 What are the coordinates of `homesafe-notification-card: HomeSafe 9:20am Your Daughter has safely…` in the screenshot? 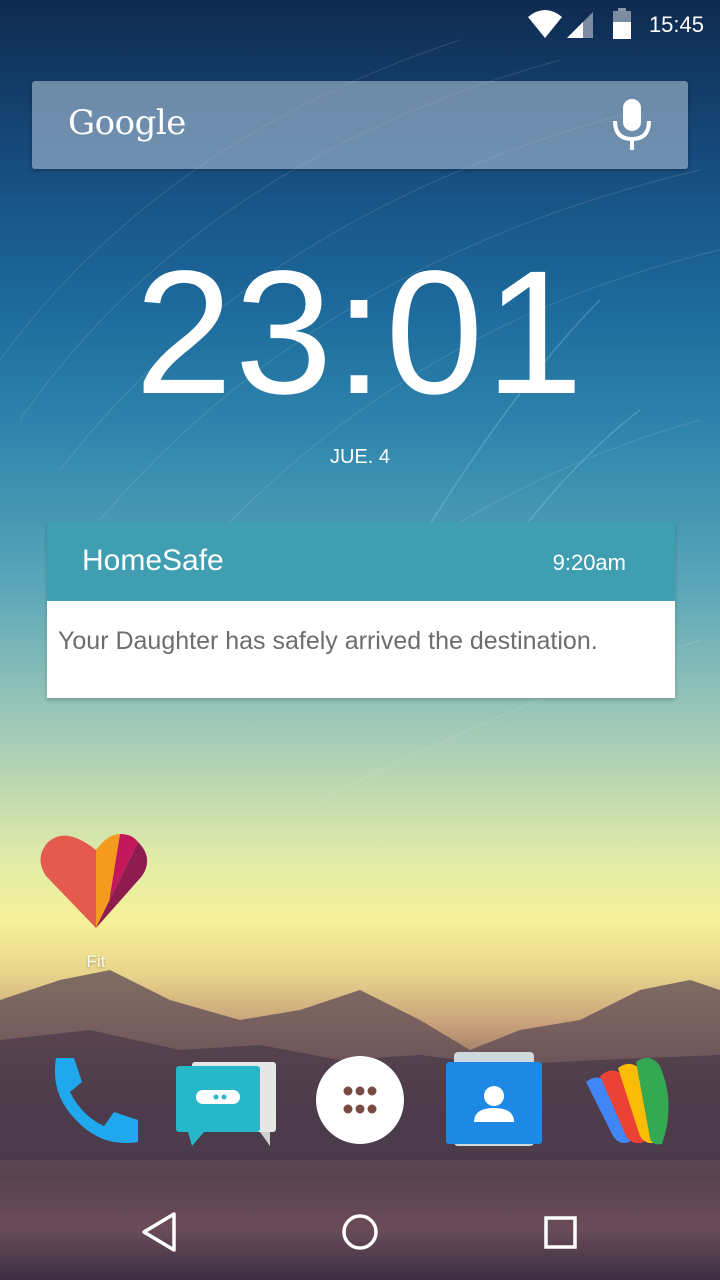 It's located at (361, 610).